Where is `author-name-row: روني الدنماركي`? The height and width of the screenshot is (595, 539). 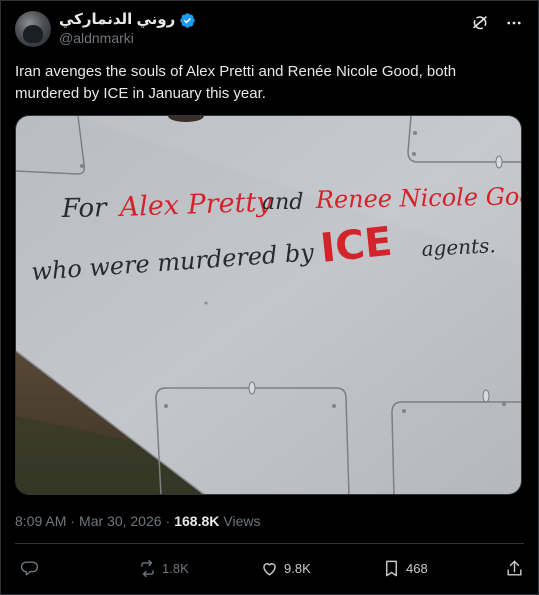
author-name-row: روني الدنماركي is located at coordinates (127, 20).